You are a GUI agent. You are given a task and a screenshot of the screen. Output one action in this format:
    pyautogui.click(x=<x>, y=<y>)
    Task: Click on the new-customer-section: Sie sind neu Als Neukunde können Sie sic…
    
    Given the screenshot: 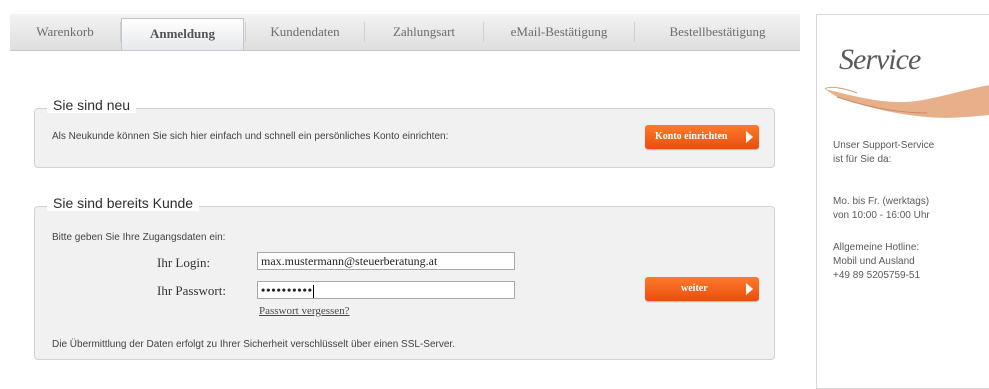 What is the action you would take?
    pyautogui.click(x=404, y=132)
    